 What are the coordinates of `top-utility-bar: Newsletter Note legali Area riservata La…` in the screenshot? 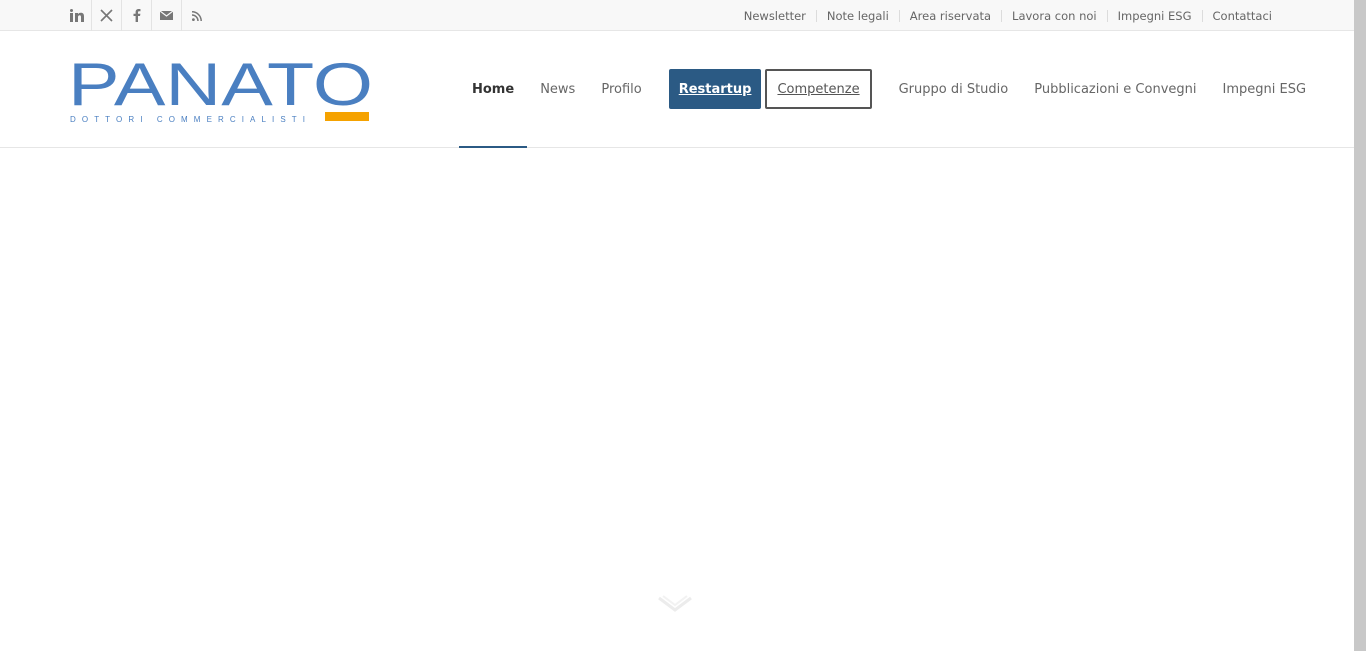 It's located at (677, 15).